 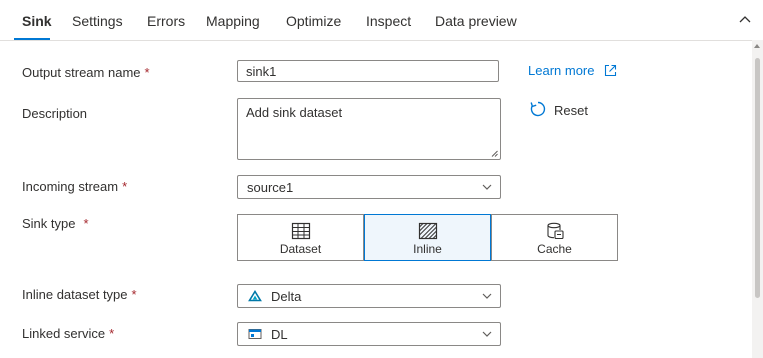 I want to click on output-stream-name-value: sink1, so click(x=261, y=71).